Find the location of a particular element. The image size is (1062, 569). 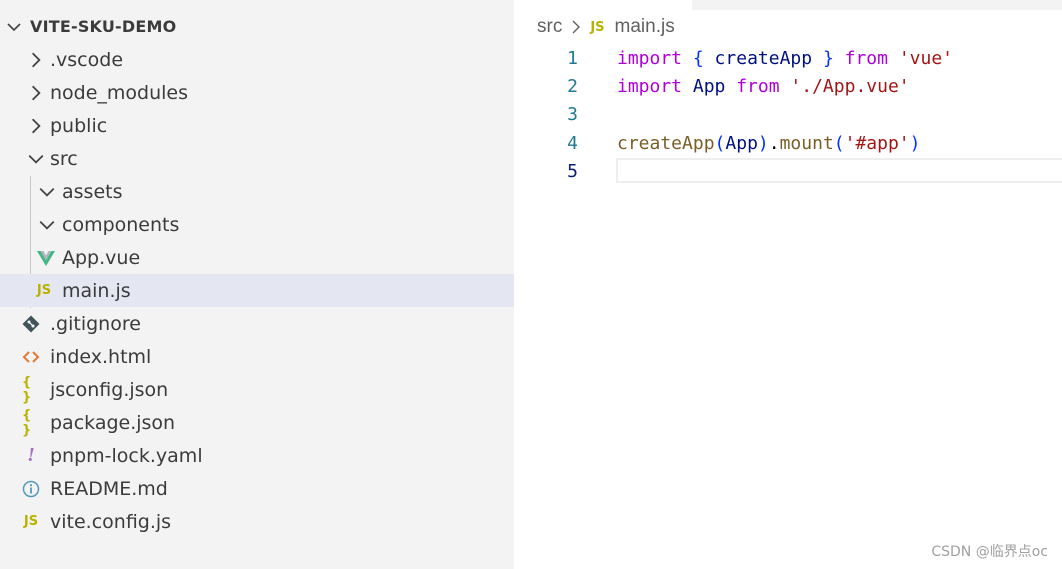

yaml-icon: ! is located at coordinates (31, 455).